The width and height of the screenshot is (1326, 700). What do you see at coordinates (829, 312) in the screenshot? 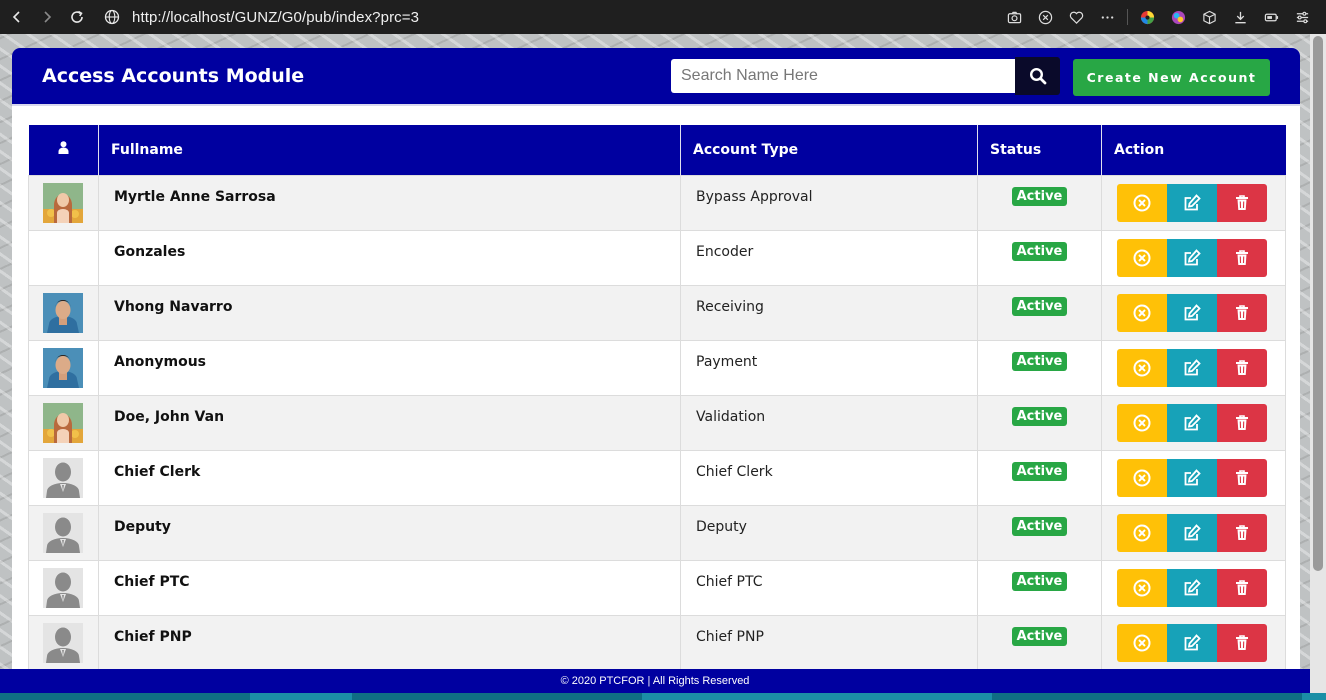
I see `account-type-cell: Receiving` at bounding box center [829, 312].